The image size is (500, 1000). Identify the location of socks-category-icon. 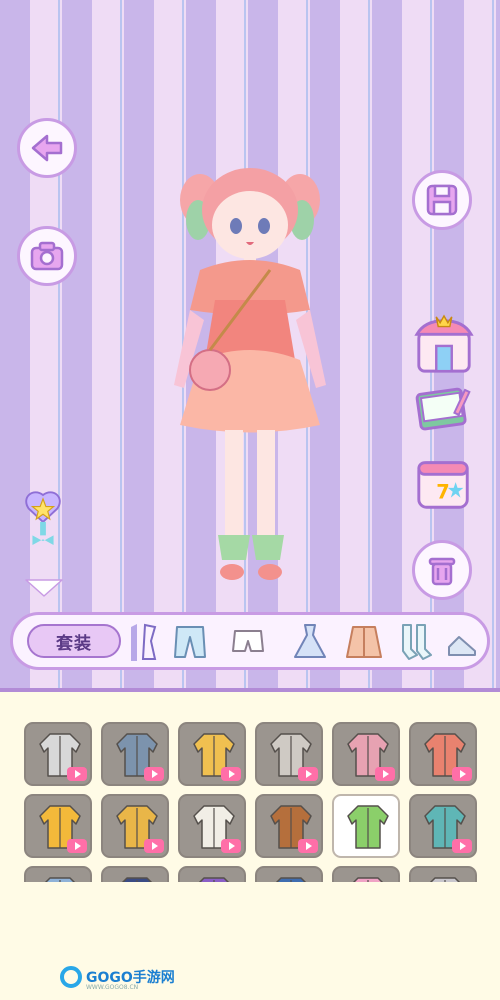
(416, 642).